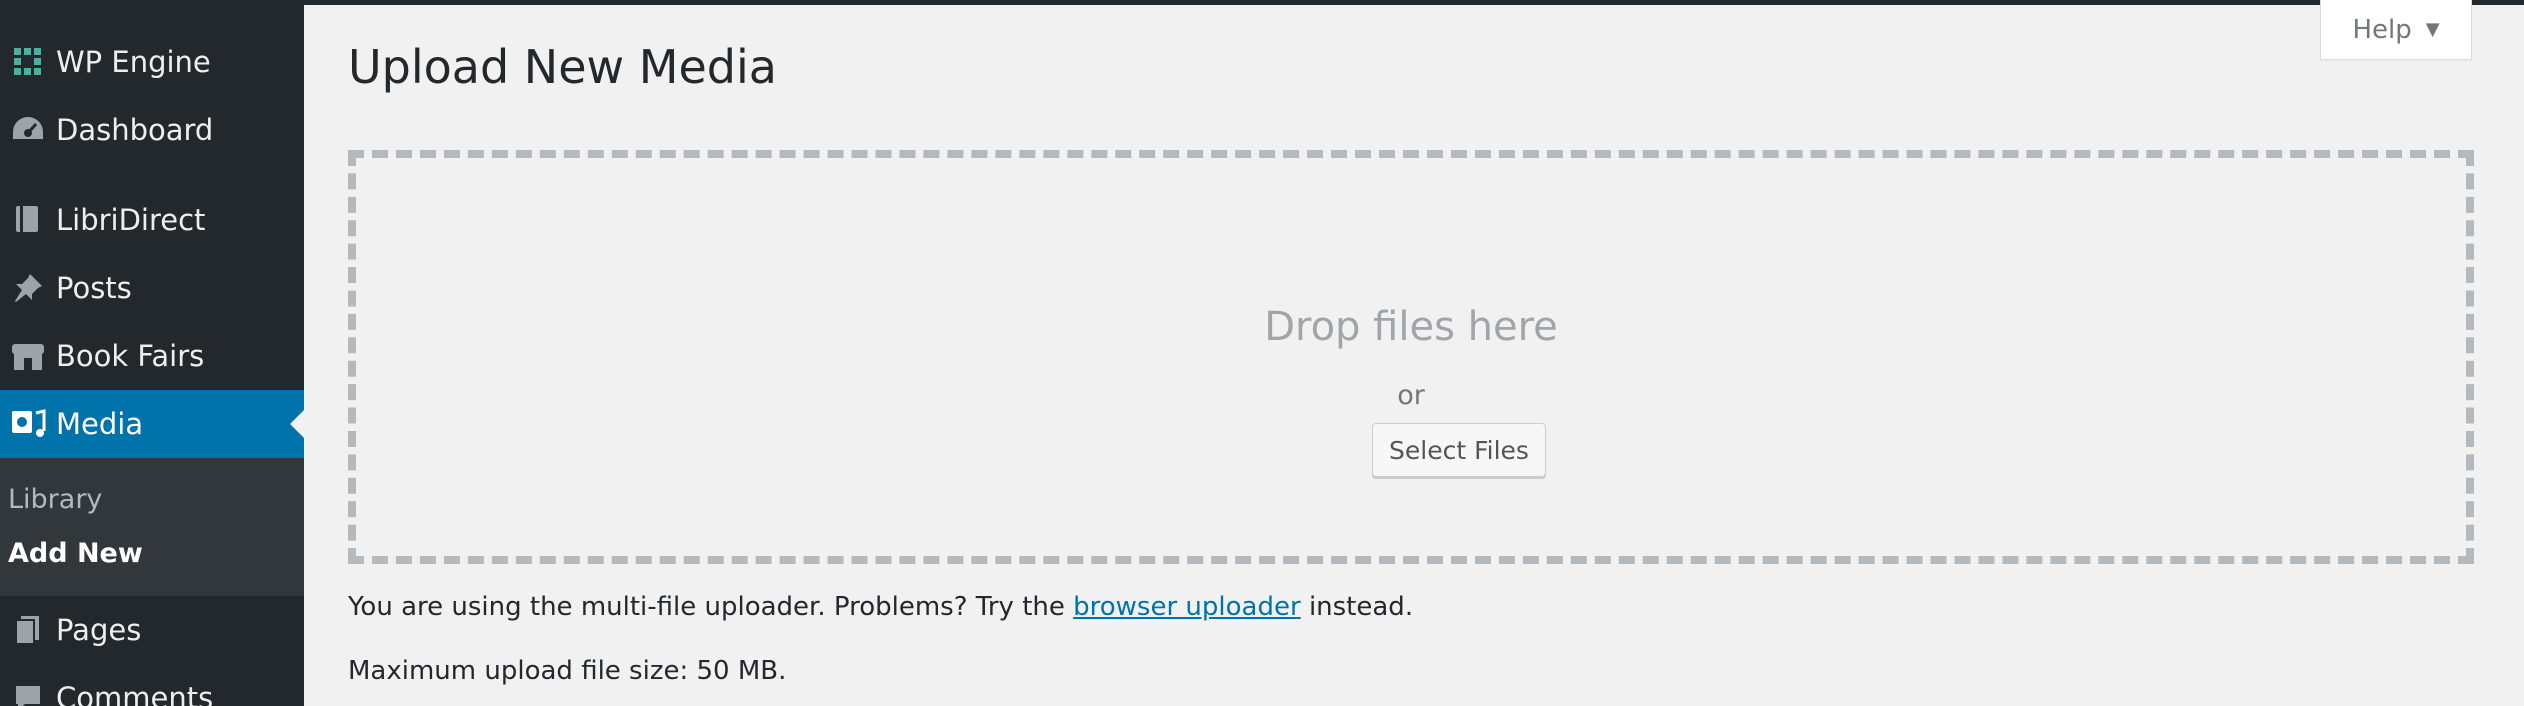 Image resolution: width=2524 pixels, height=706 pixels. I want to click on menu-item-libridirect: LibriDirect, so click(152, 220).